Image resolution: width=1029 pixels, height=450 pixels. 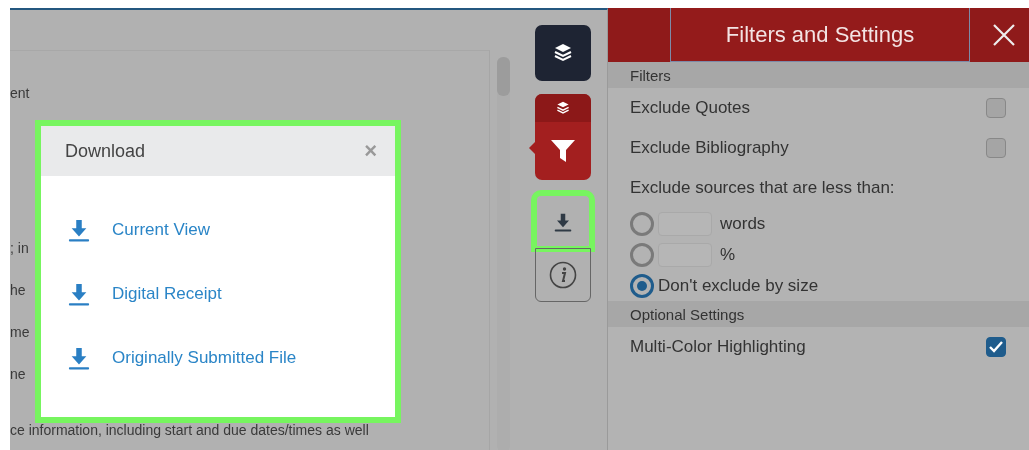 I want to click on option-label: Exclude sources that are less than:, so click(x=762, y=188).